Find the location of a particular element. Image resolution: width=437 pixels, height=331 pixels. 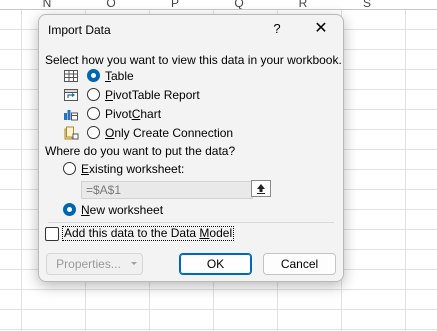

only-create-connection-radio is located at coordinates (93, 132).